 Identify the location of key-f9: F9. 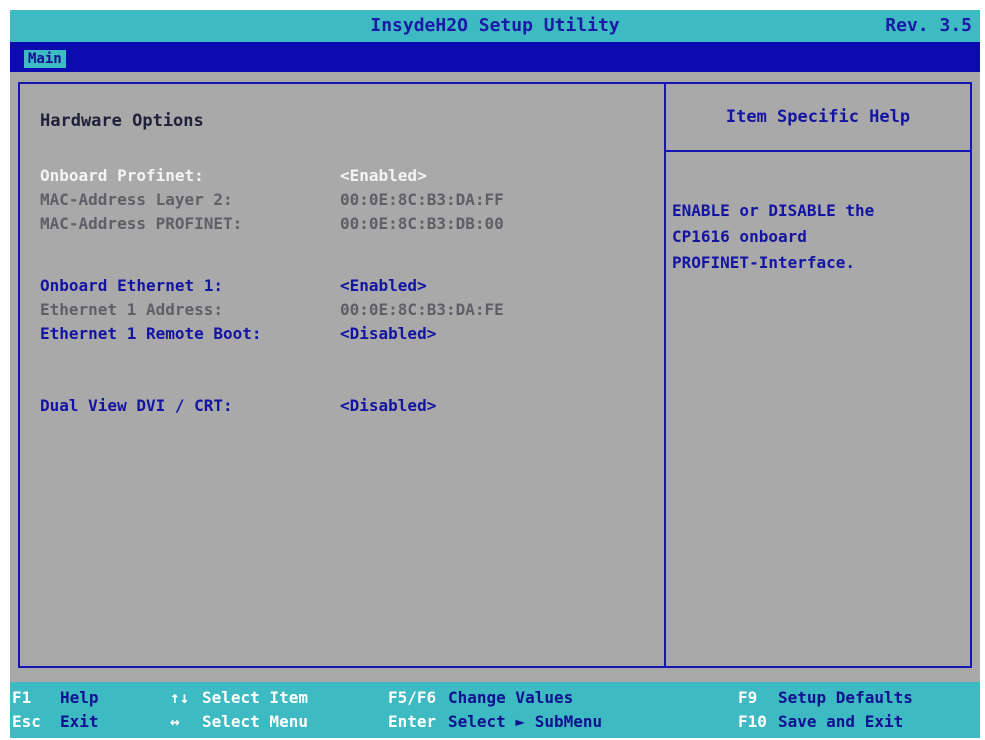
(748, 697).